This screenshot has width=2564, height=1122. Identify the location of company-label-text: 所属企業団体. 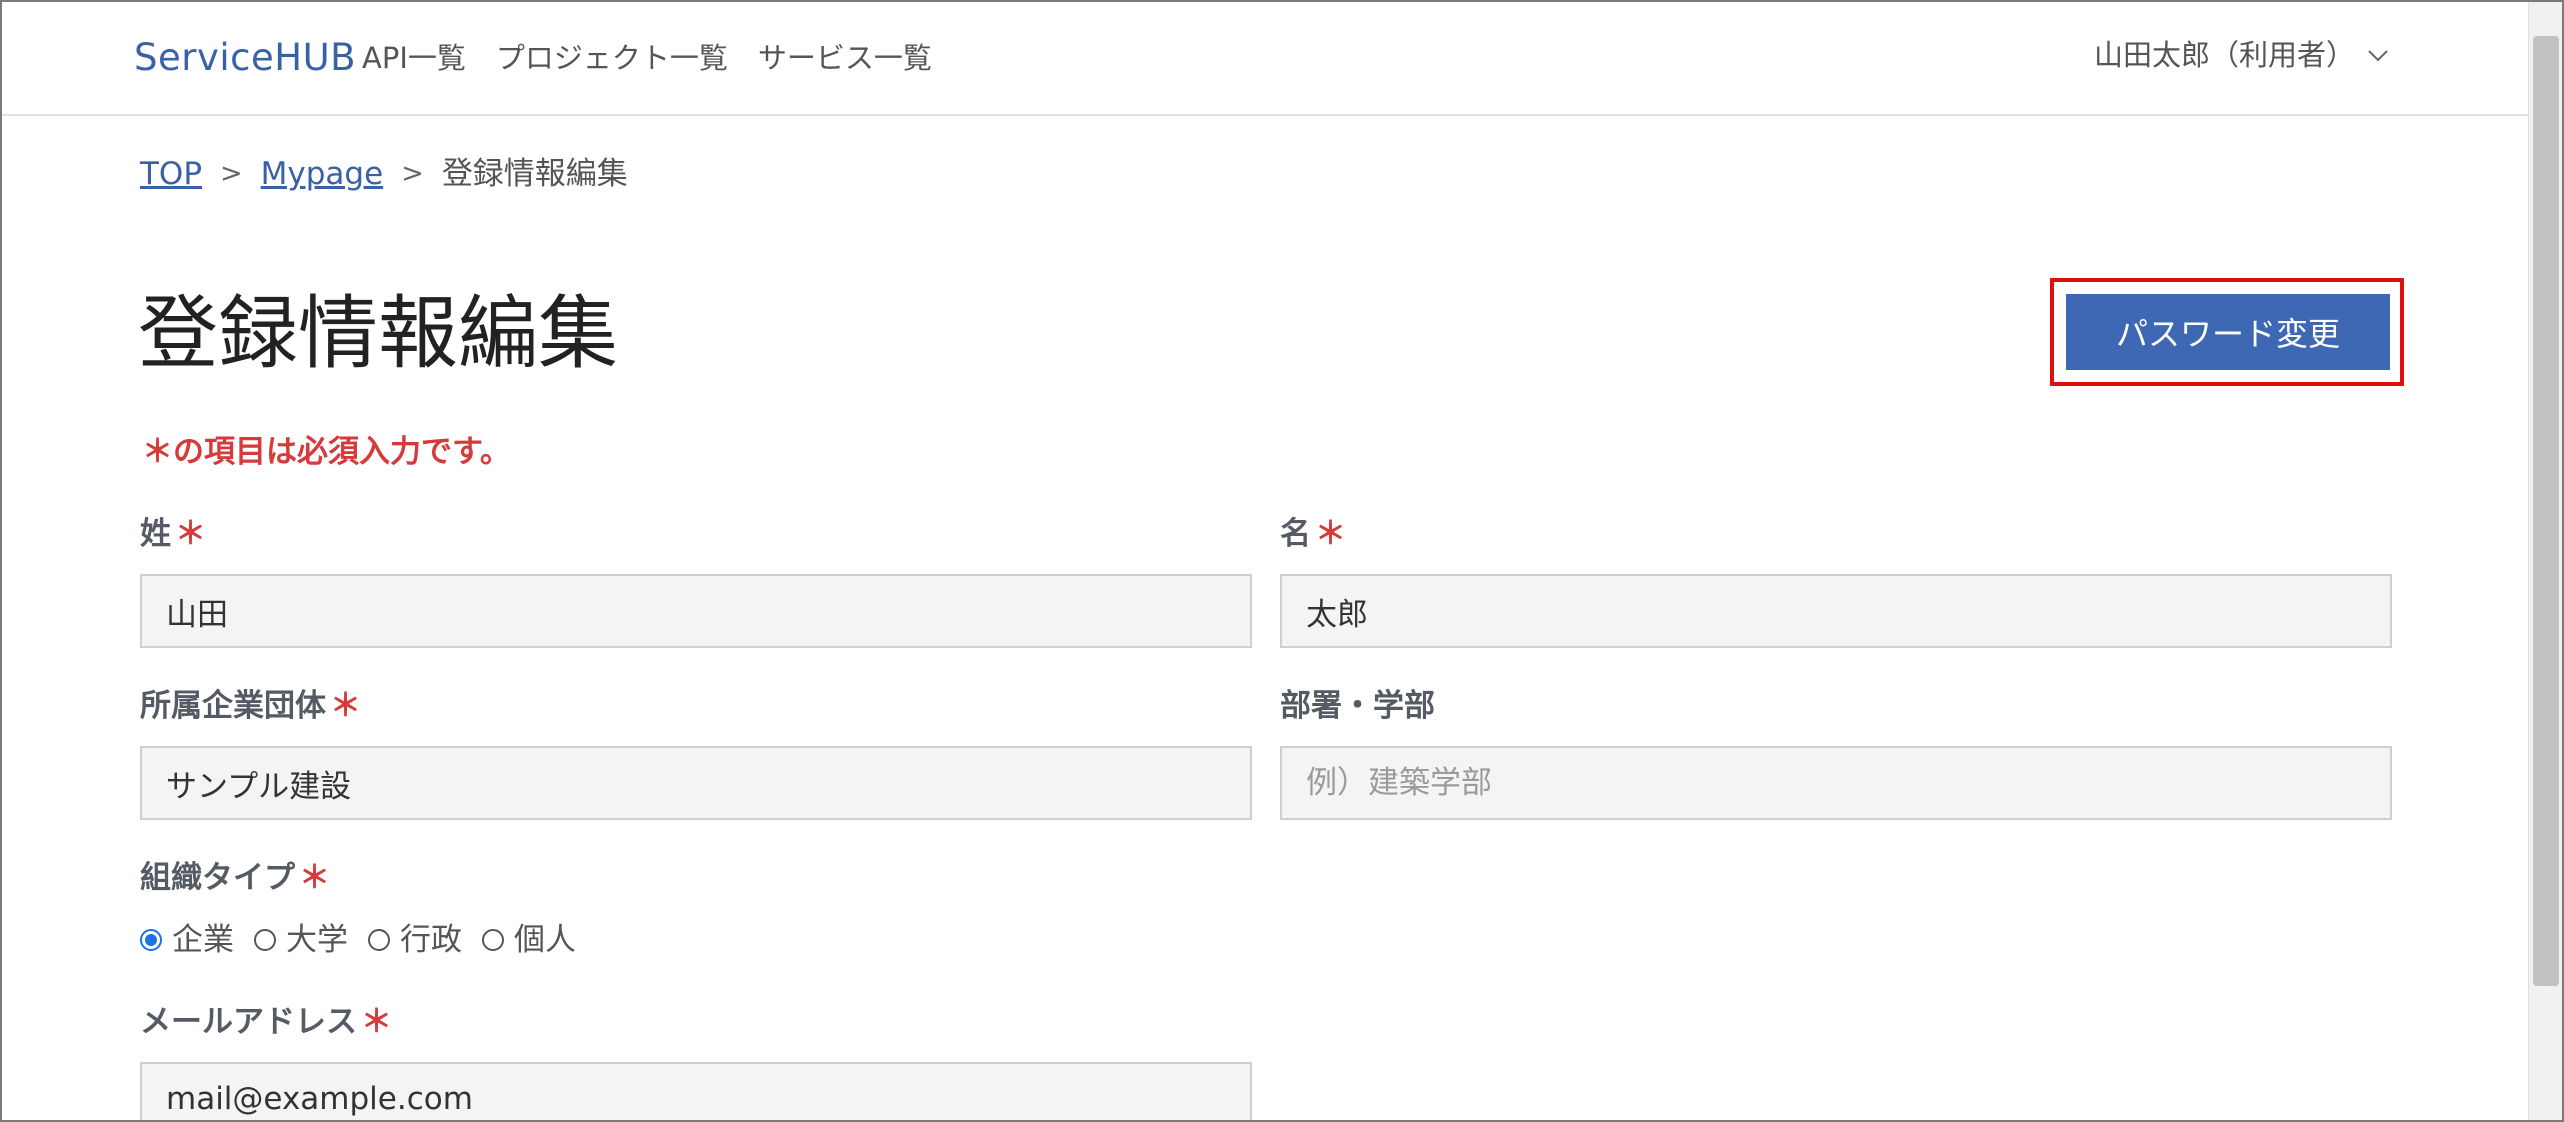
(233, 706).